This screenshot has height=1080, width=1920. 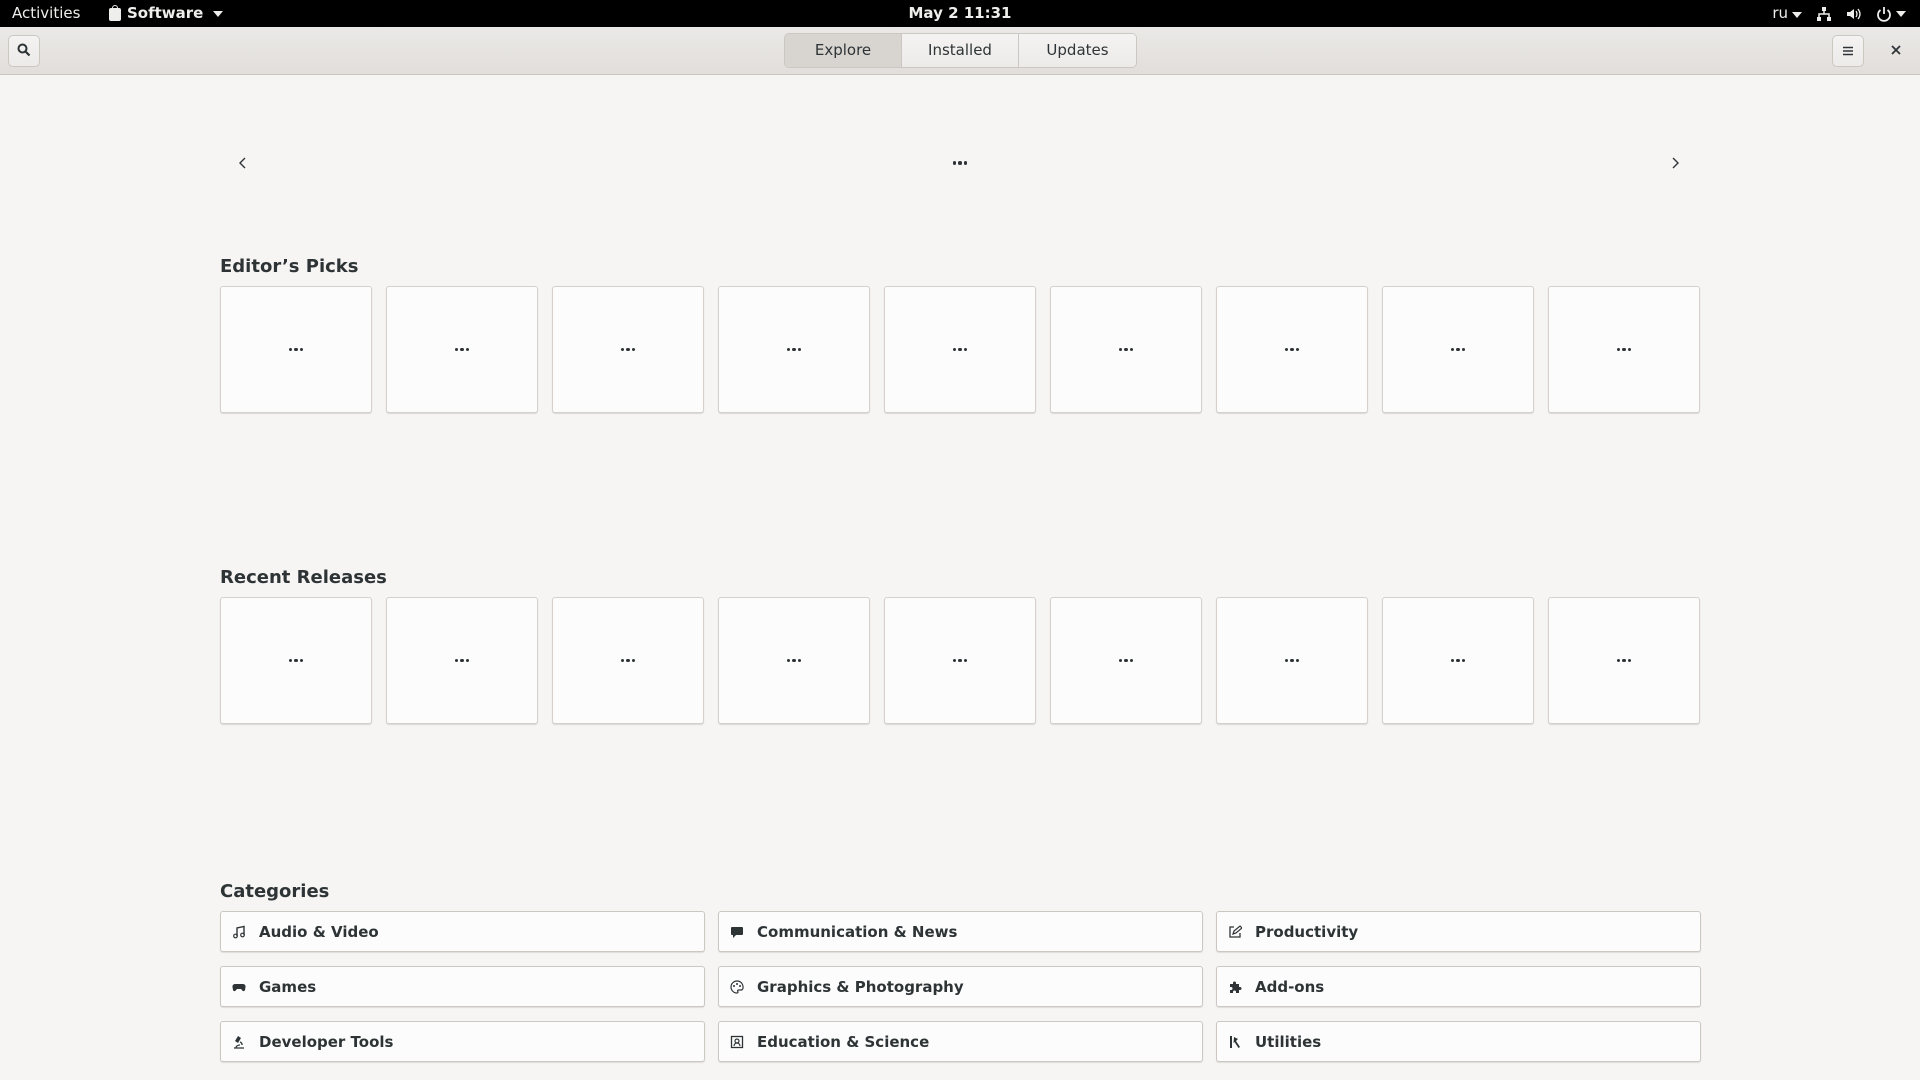 What do you see at coordinates (960, 1041) in the screenshot?
I see `category-education-science: Education & Science` at bounding box center [960, 1041].